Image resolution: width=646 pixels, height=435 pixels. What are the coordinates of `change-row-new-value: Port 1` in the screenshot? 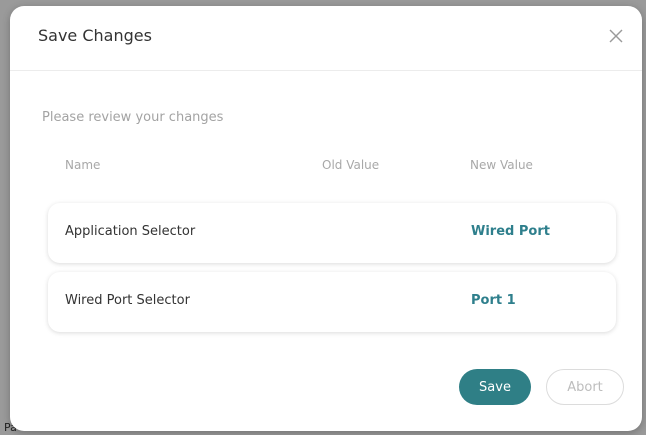 It's located at (493, 300).